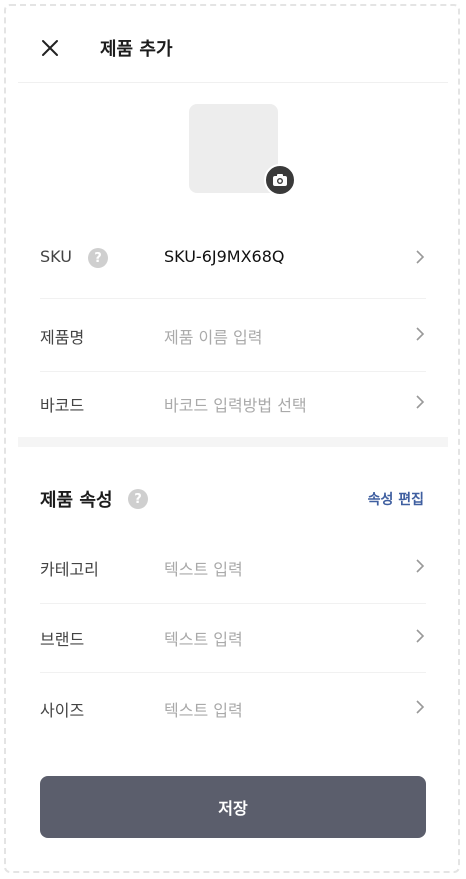 This screenshot has height=879, width=466. I want to click on barcode-row: 바코드 바코드 입력방법 선택, so click(233, 403).